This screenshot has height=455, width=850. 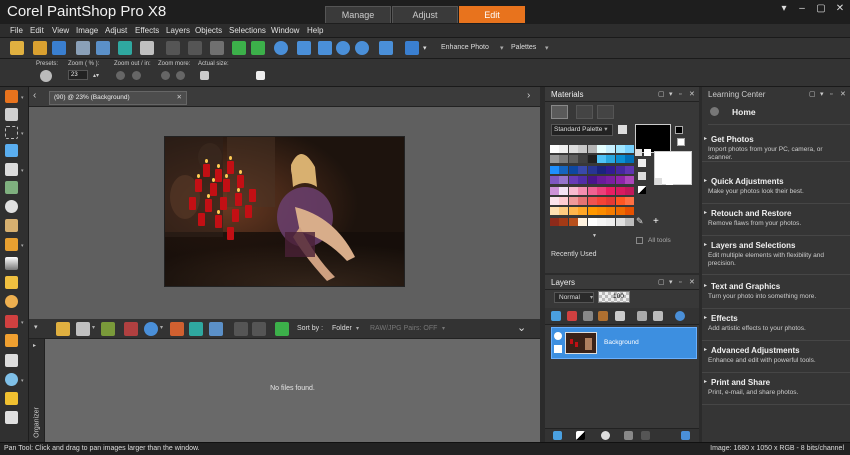 I want to click on info-icon, so click(x=281, y=48).